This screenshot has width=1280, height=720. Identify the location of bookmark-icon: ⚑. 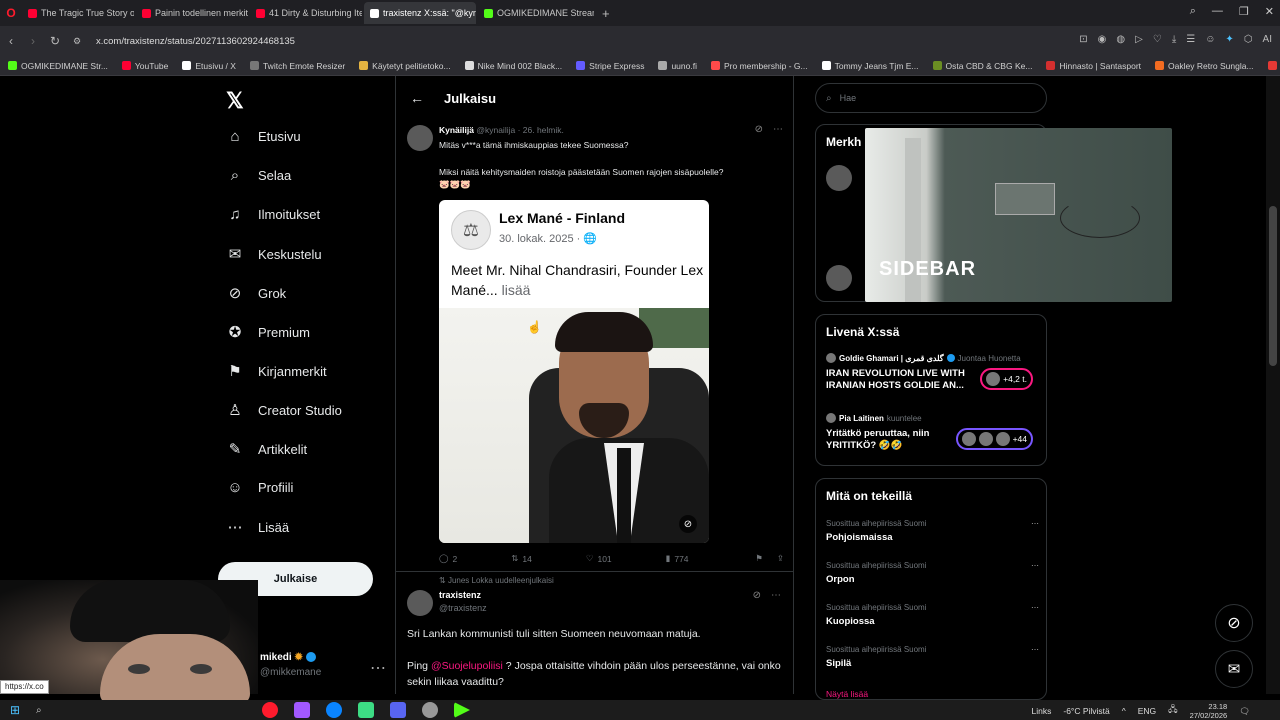
(759, 558).